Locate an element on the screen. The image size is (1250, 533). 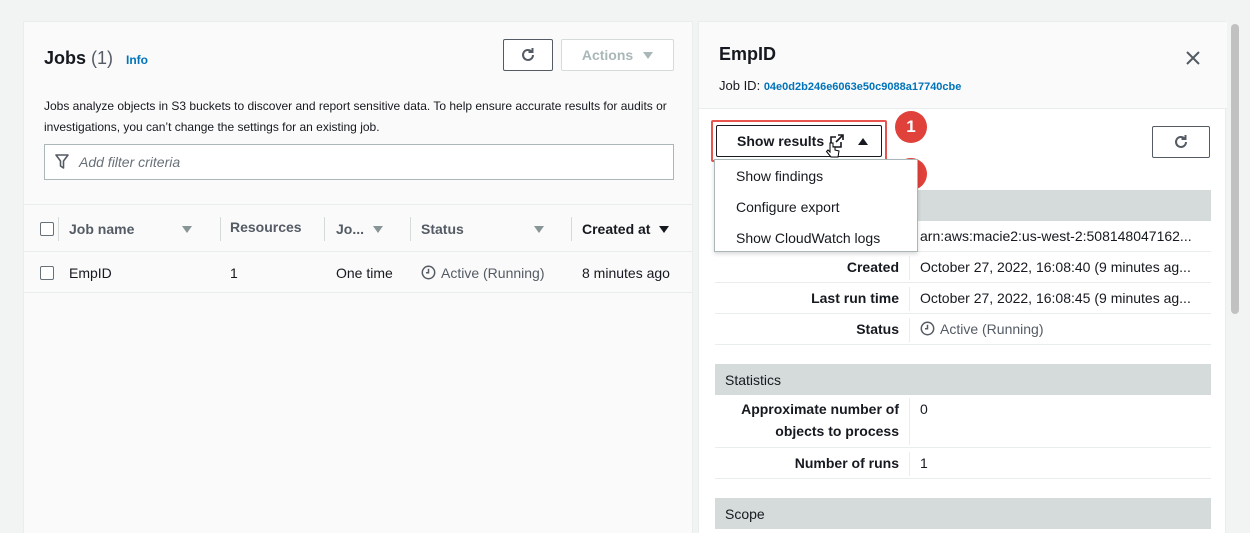
refresh-button is located at coordinates (528, 55).